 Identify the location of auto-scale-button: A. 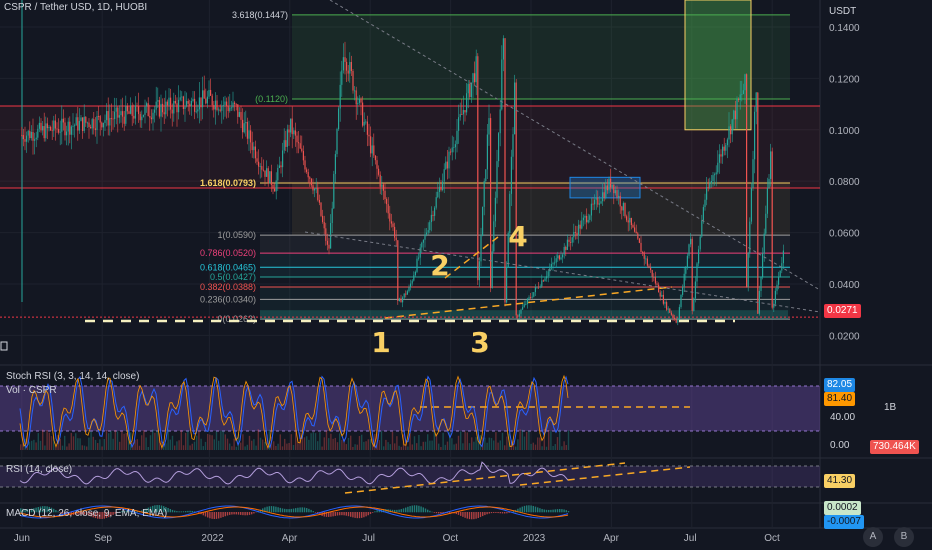
(873, 537).